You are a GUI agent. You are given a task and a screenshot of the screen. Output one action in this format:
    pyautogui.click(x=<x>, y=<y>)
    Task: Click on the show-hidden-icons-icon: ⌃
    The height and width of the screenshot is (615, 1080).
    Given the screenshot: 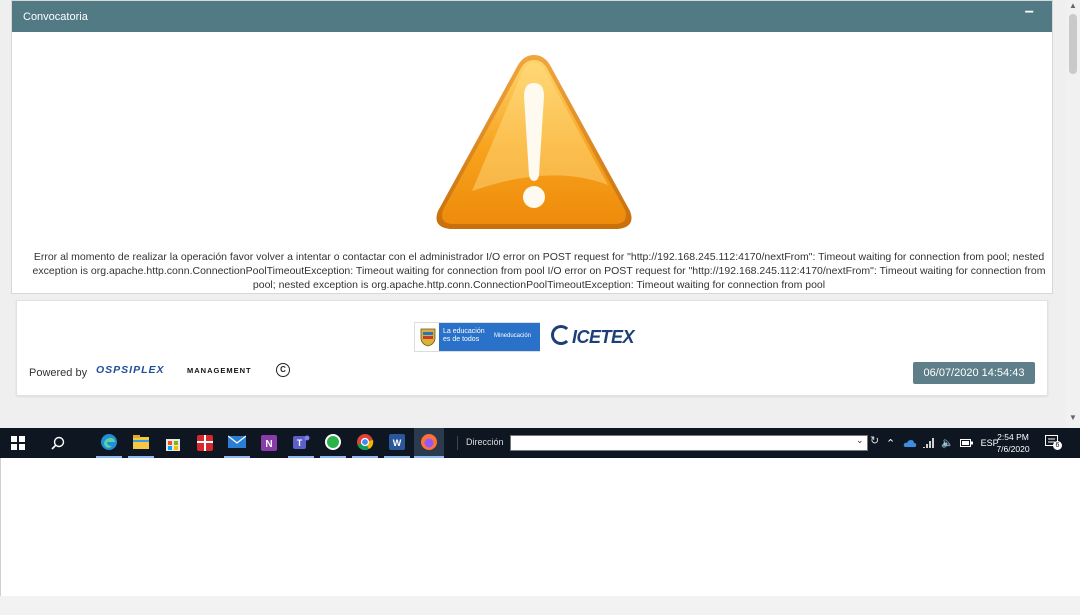 What is the action you would take?
    pyautogui.click(x=890, y=443)
    